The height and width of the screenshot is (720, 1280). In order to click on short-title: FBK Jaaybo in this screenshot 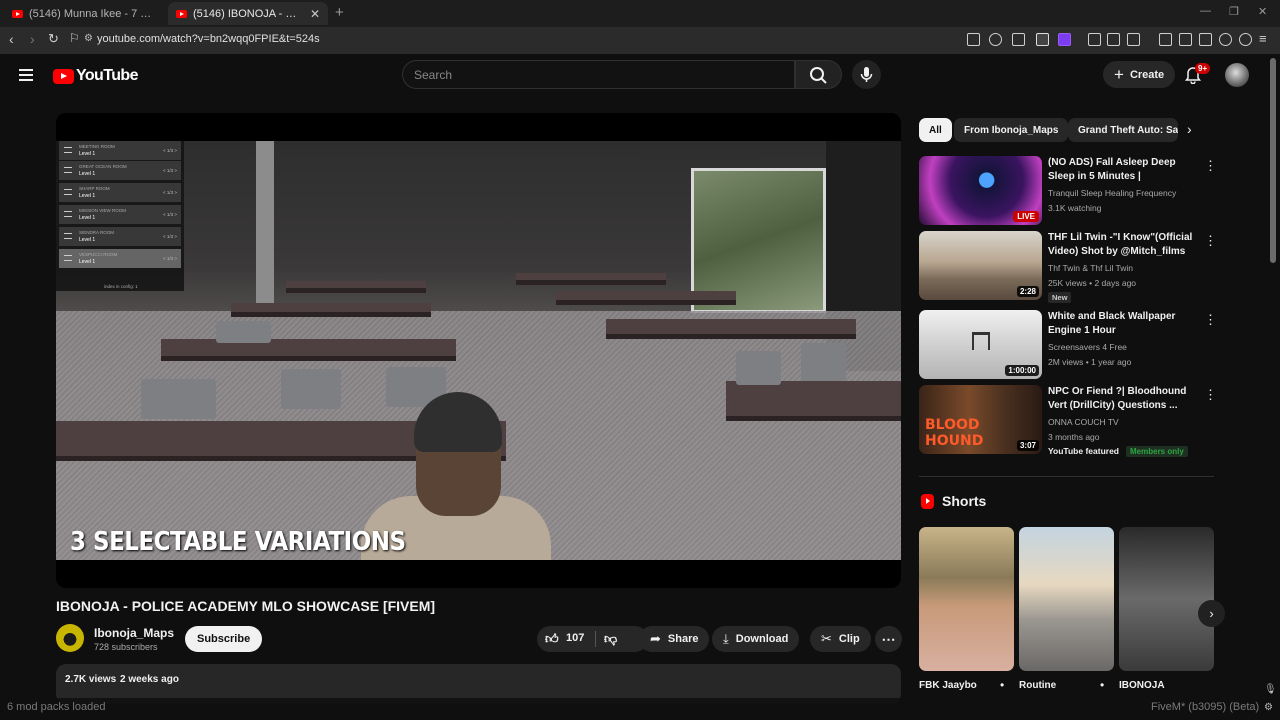, I will do `click(948, 685)`.